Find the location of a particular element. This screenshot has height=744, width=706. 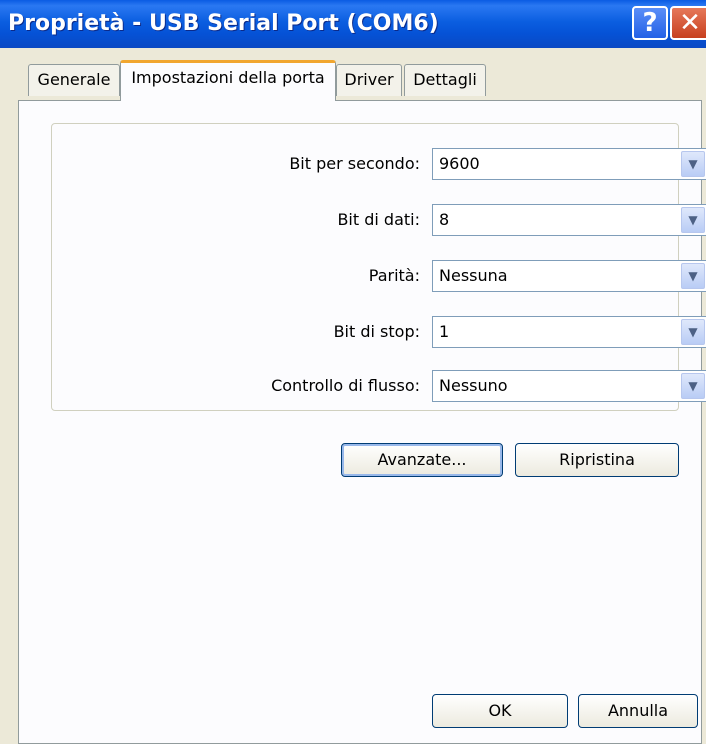

stop-bits-label: Bit di stop: is located at coordinates (376, 331).